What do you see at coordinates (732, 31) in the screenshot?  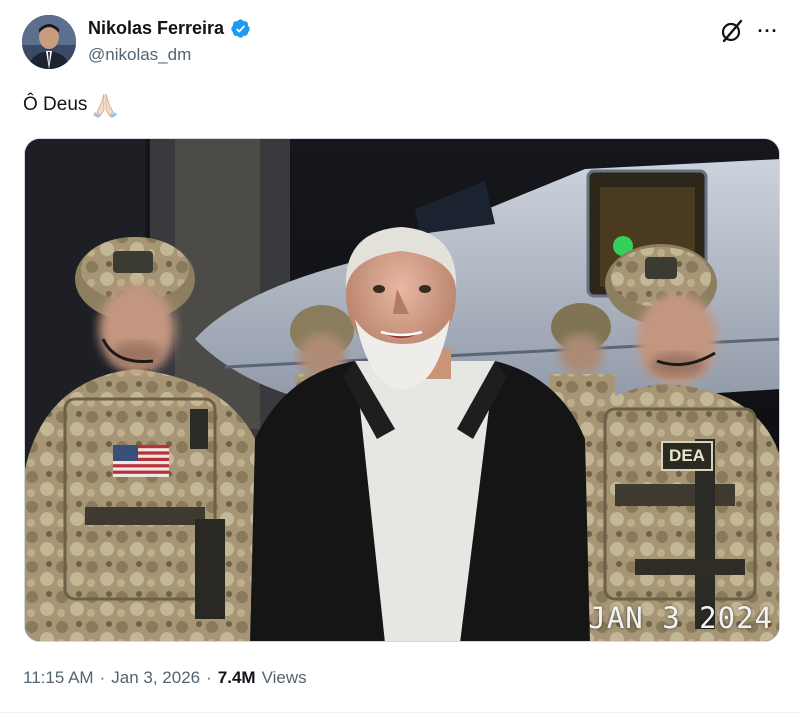 I see `grok-icon` at bounding box center [732, 31].